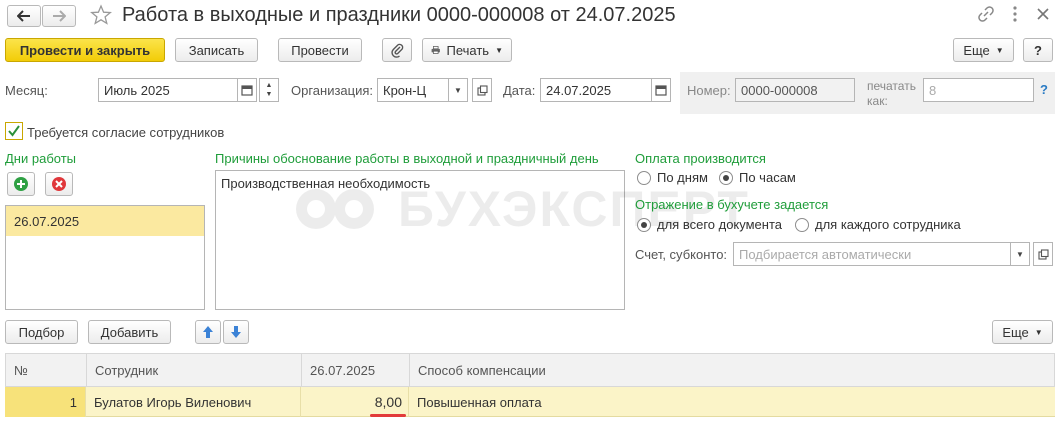 The width and height of the screenshot is (1060, 423). I want to click on print-button: Печать ▼, so click(467, 50).